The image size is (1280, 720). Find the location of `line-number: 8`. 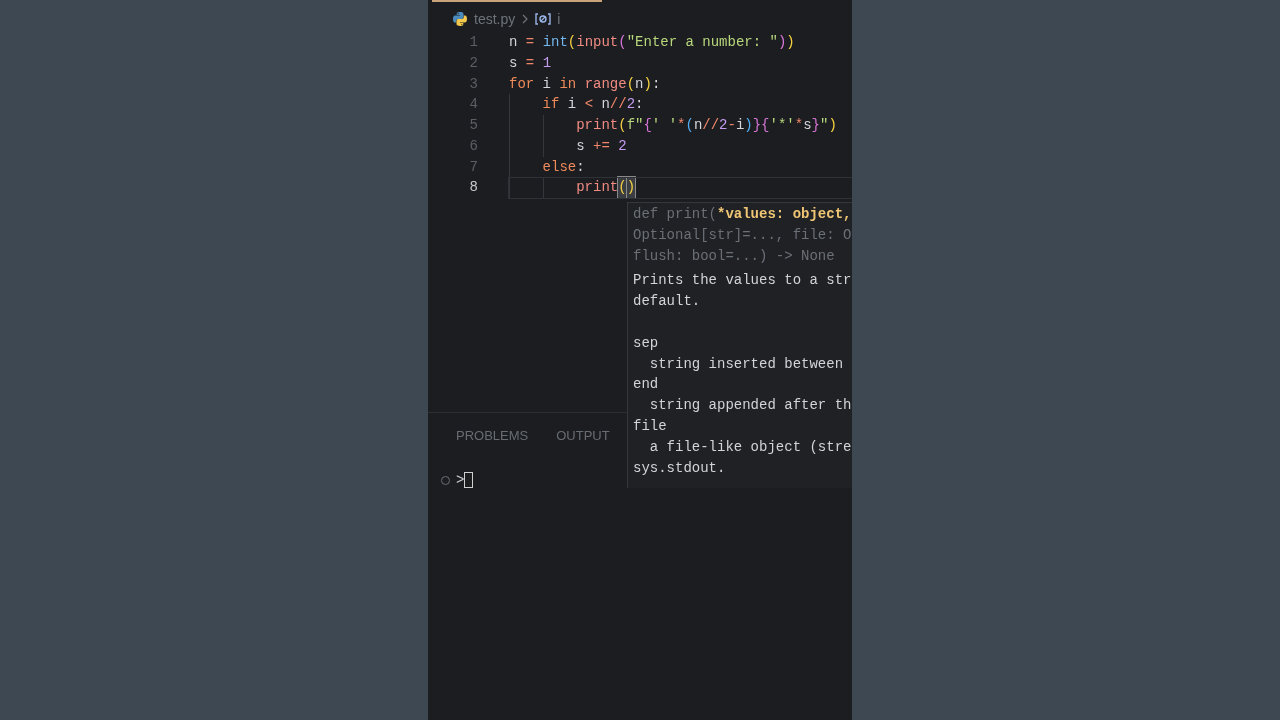

line-number: 8 is located at coordinates (473, 188).